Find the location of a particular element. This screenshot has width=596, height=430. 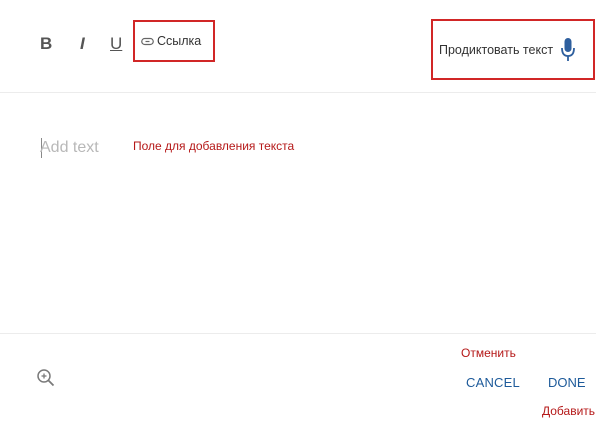

done-button: DONE is located at coordinates (567, 382).